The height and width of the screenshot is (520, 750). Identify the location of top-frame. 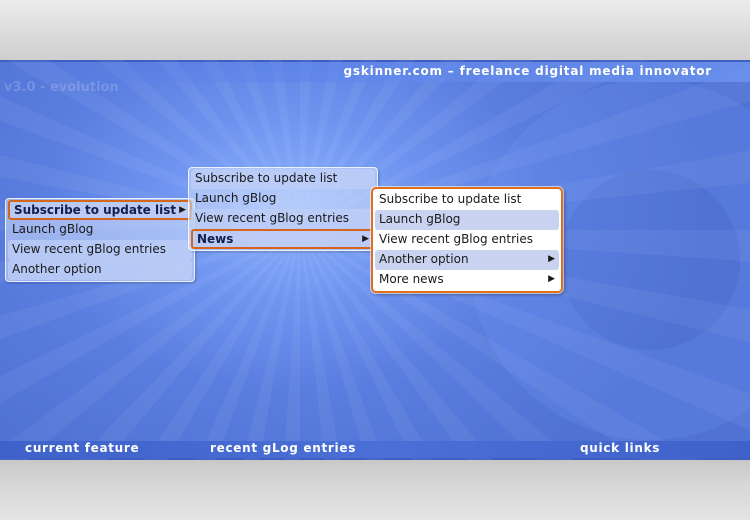
(375, 30).